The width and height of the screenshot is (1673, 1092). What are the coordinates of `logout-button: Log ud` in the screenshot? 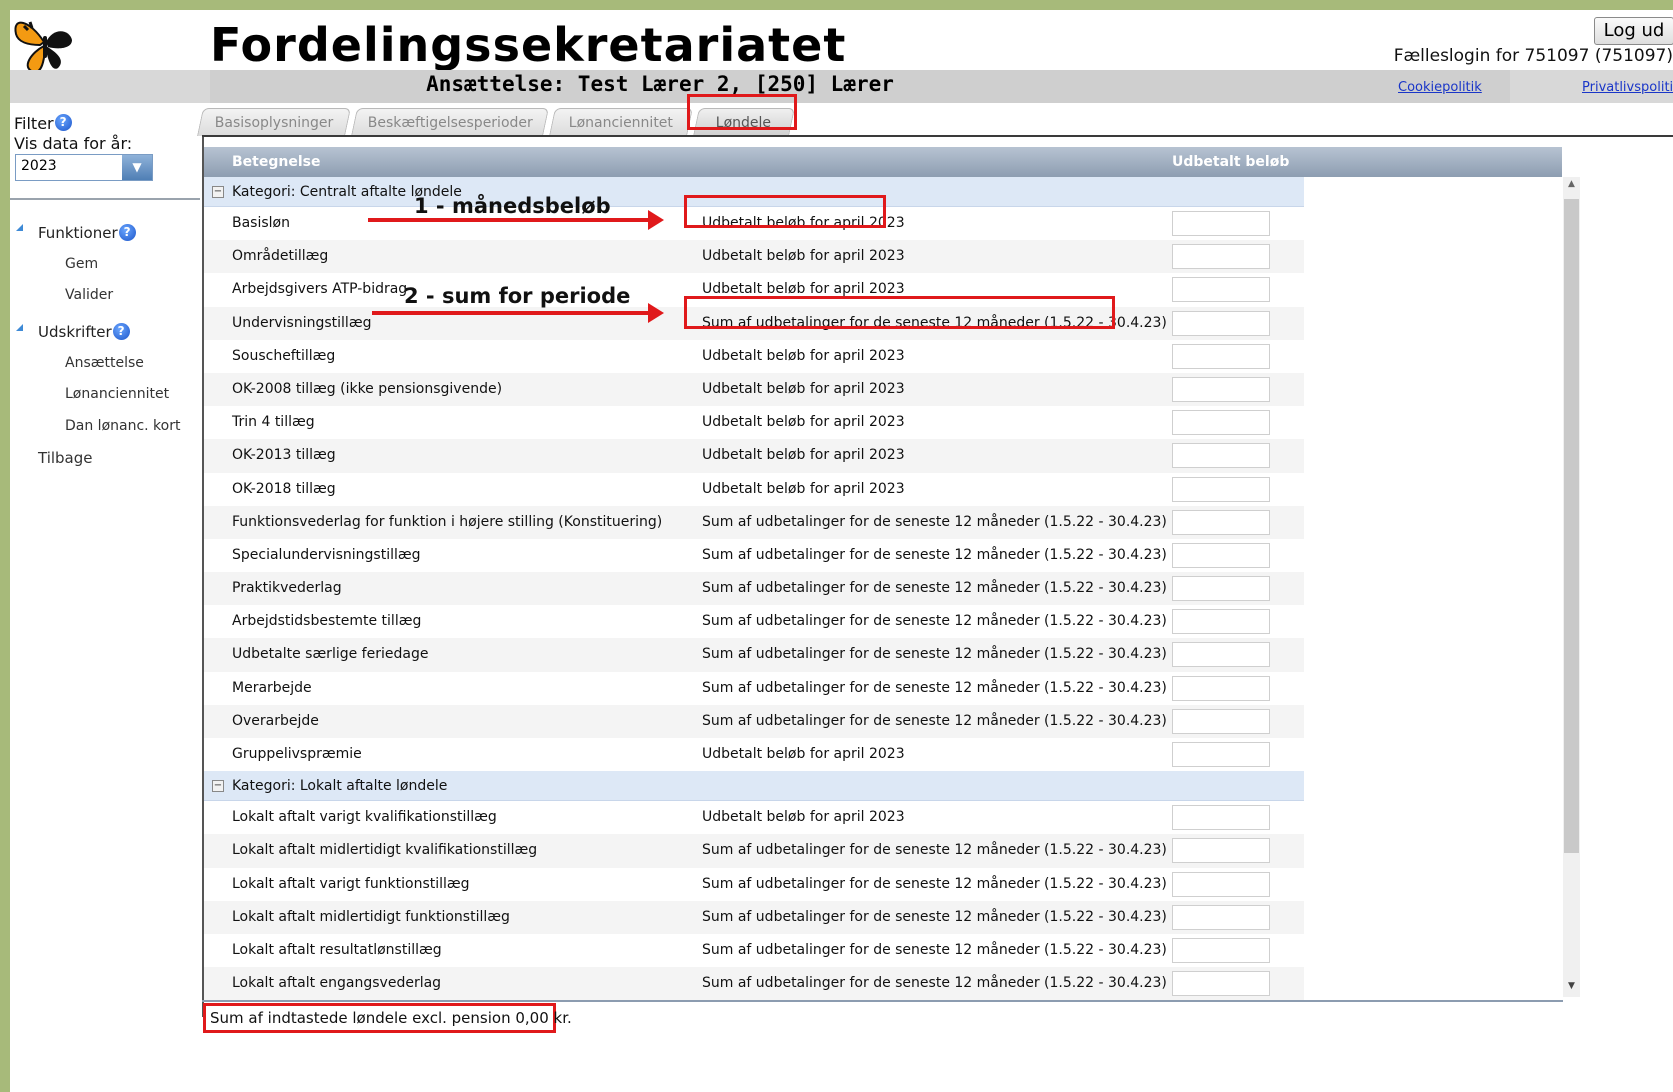 It's located at (1633, 31).